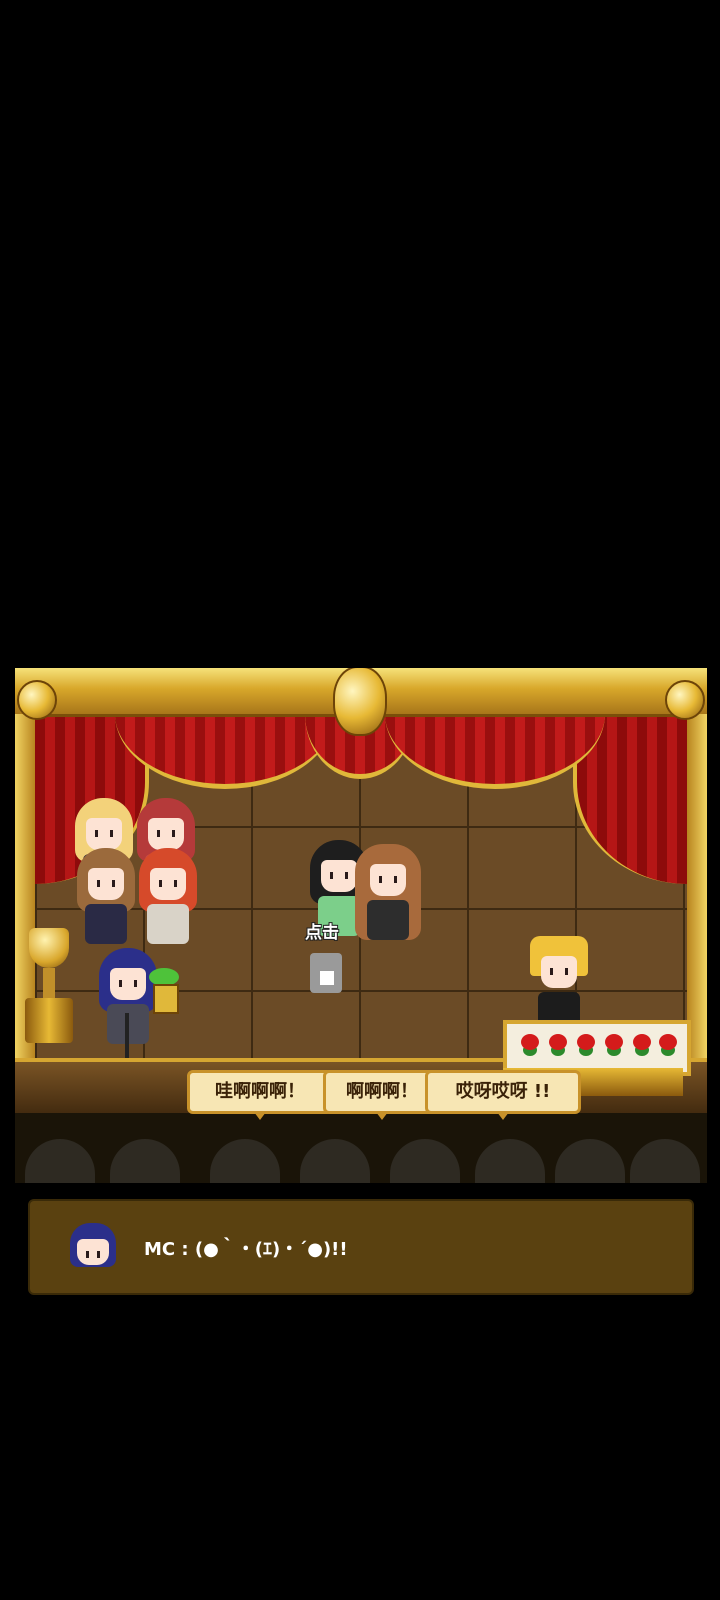  I want to click on speech-bubble-text: 哇啊啊啊！, so click(260, 1091).